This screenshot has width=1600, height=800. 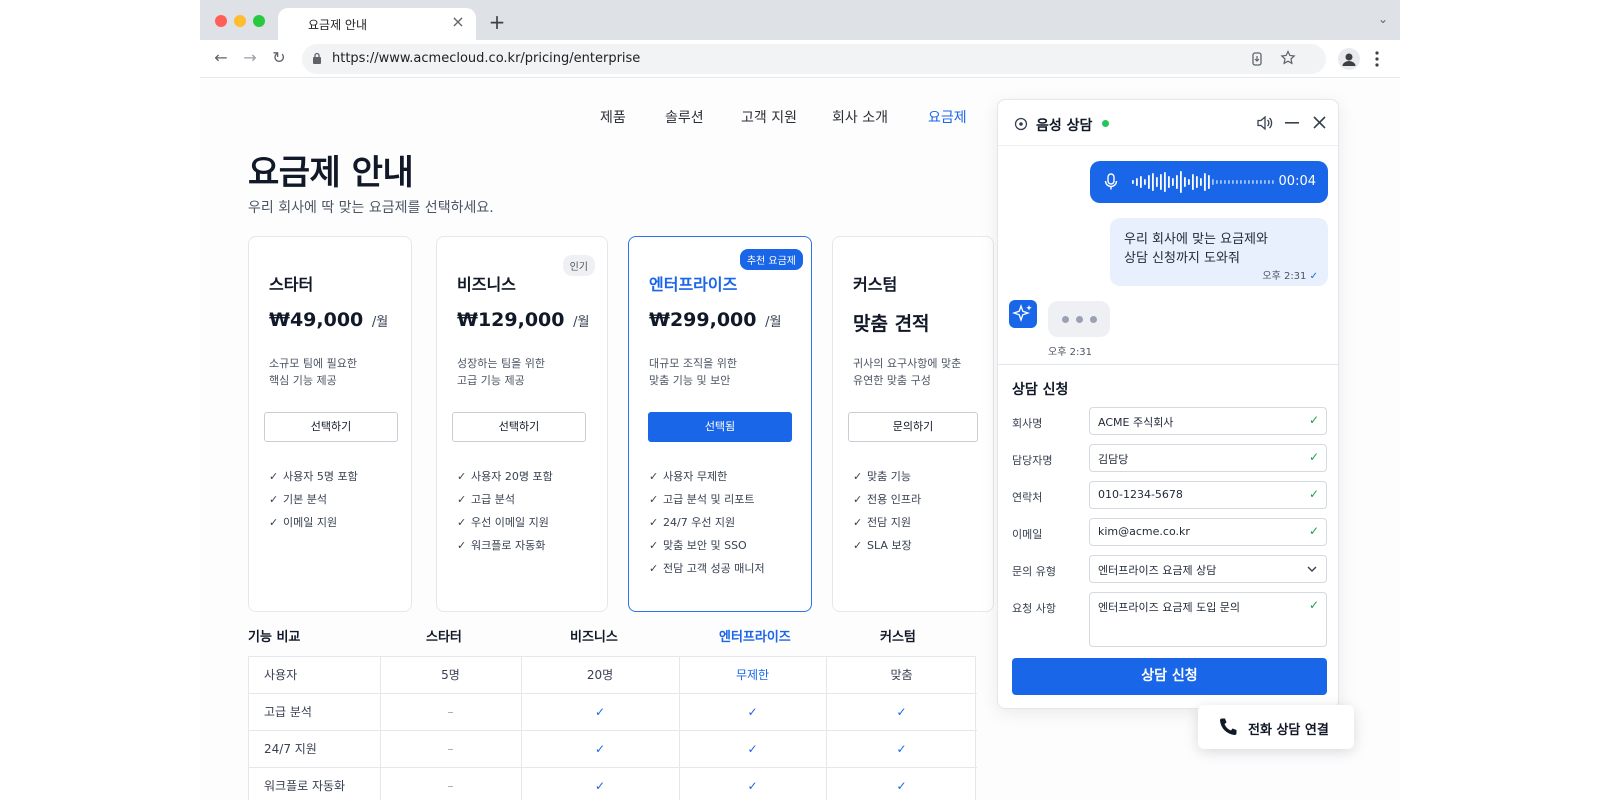 I want to click on feature-item: ✓ 고급 분석, so click(x=486, y=499).